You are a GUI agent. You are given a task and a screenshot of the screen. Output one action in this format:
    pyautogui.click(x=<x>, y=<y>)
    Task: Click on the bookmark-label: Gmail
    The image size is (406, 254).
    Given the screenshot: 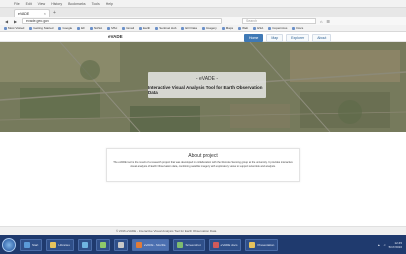 What is the action you would take?
    pyautogui.click(x=130, y=28)
    